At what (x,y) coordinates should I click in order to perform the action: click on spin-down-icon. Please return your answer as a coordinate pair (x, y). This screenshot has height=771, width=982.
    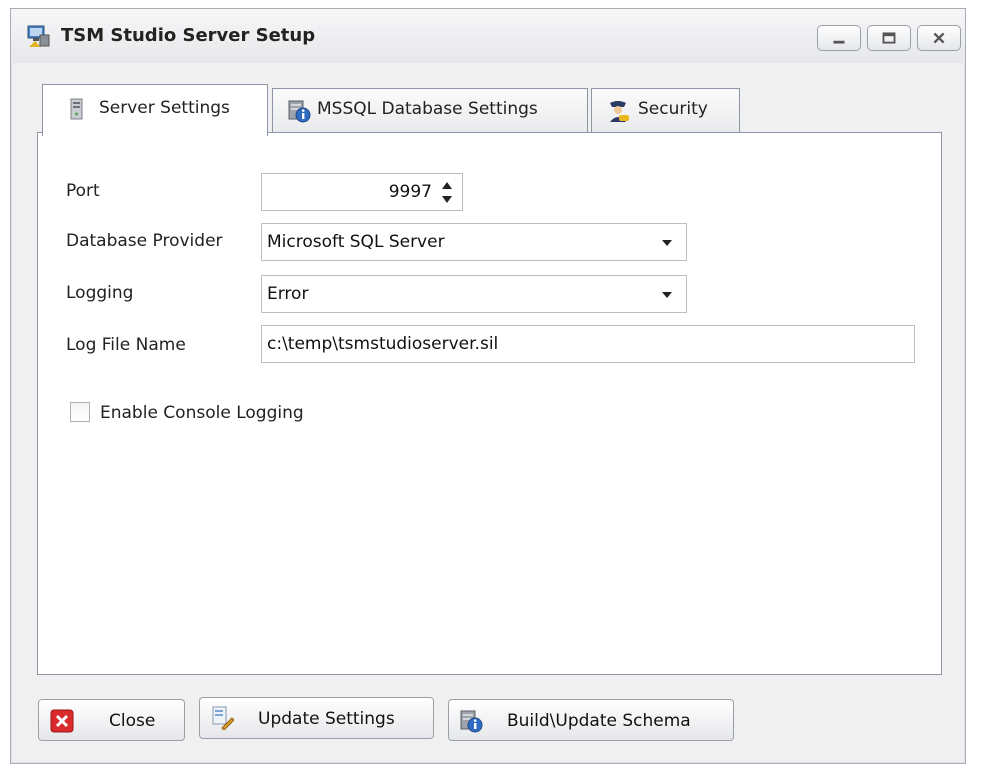
    Looking at the image, I should click on (447, 199).